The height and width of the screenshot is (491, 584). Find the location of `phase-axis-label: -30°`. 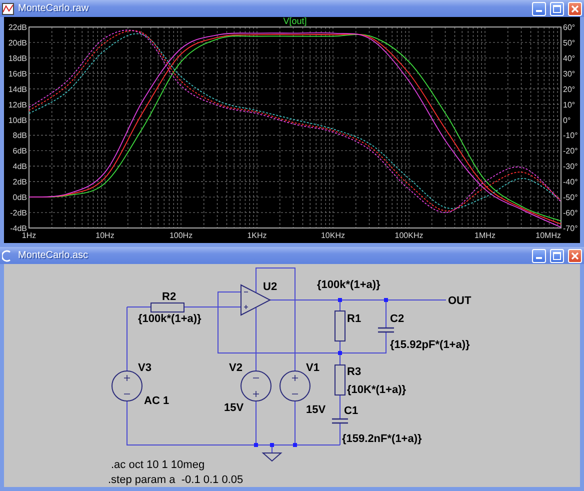

phase-axis-label: -30° is located at coordinates (570, 167).